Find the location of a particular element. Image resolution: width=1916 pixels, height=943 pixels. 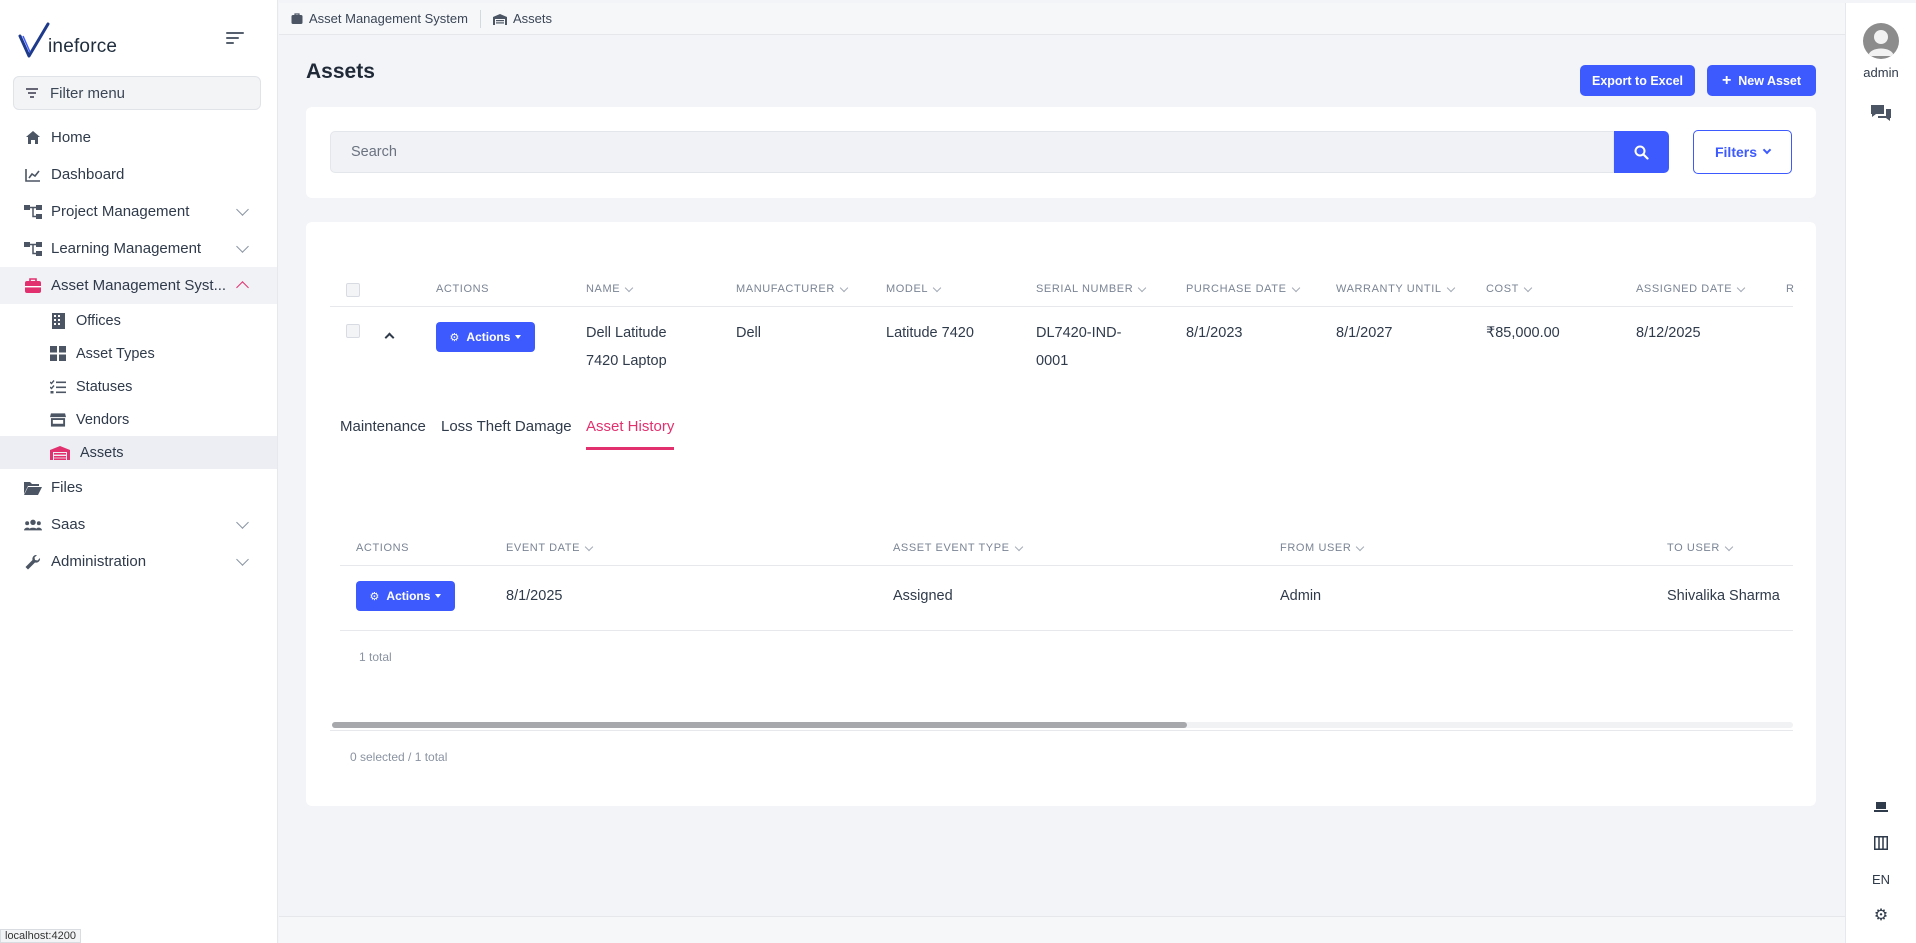

tab-label: Asset History is located at coordinates (630, 426).